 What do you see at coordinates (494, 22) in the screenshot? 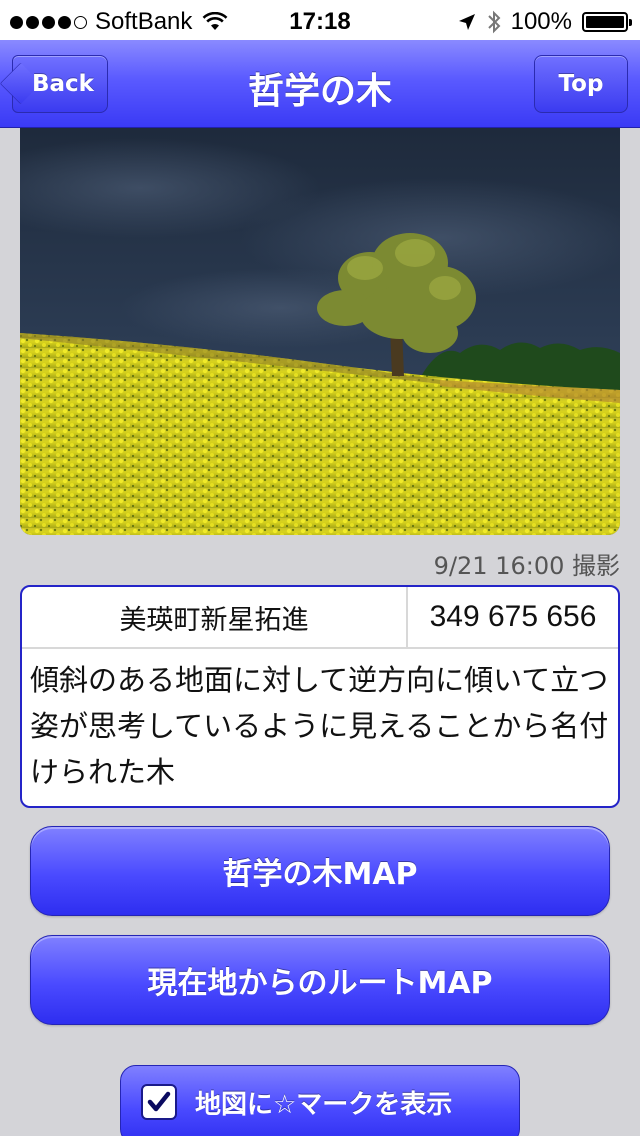
I see `bluetooth-icon` at bounding box center [494, 22].